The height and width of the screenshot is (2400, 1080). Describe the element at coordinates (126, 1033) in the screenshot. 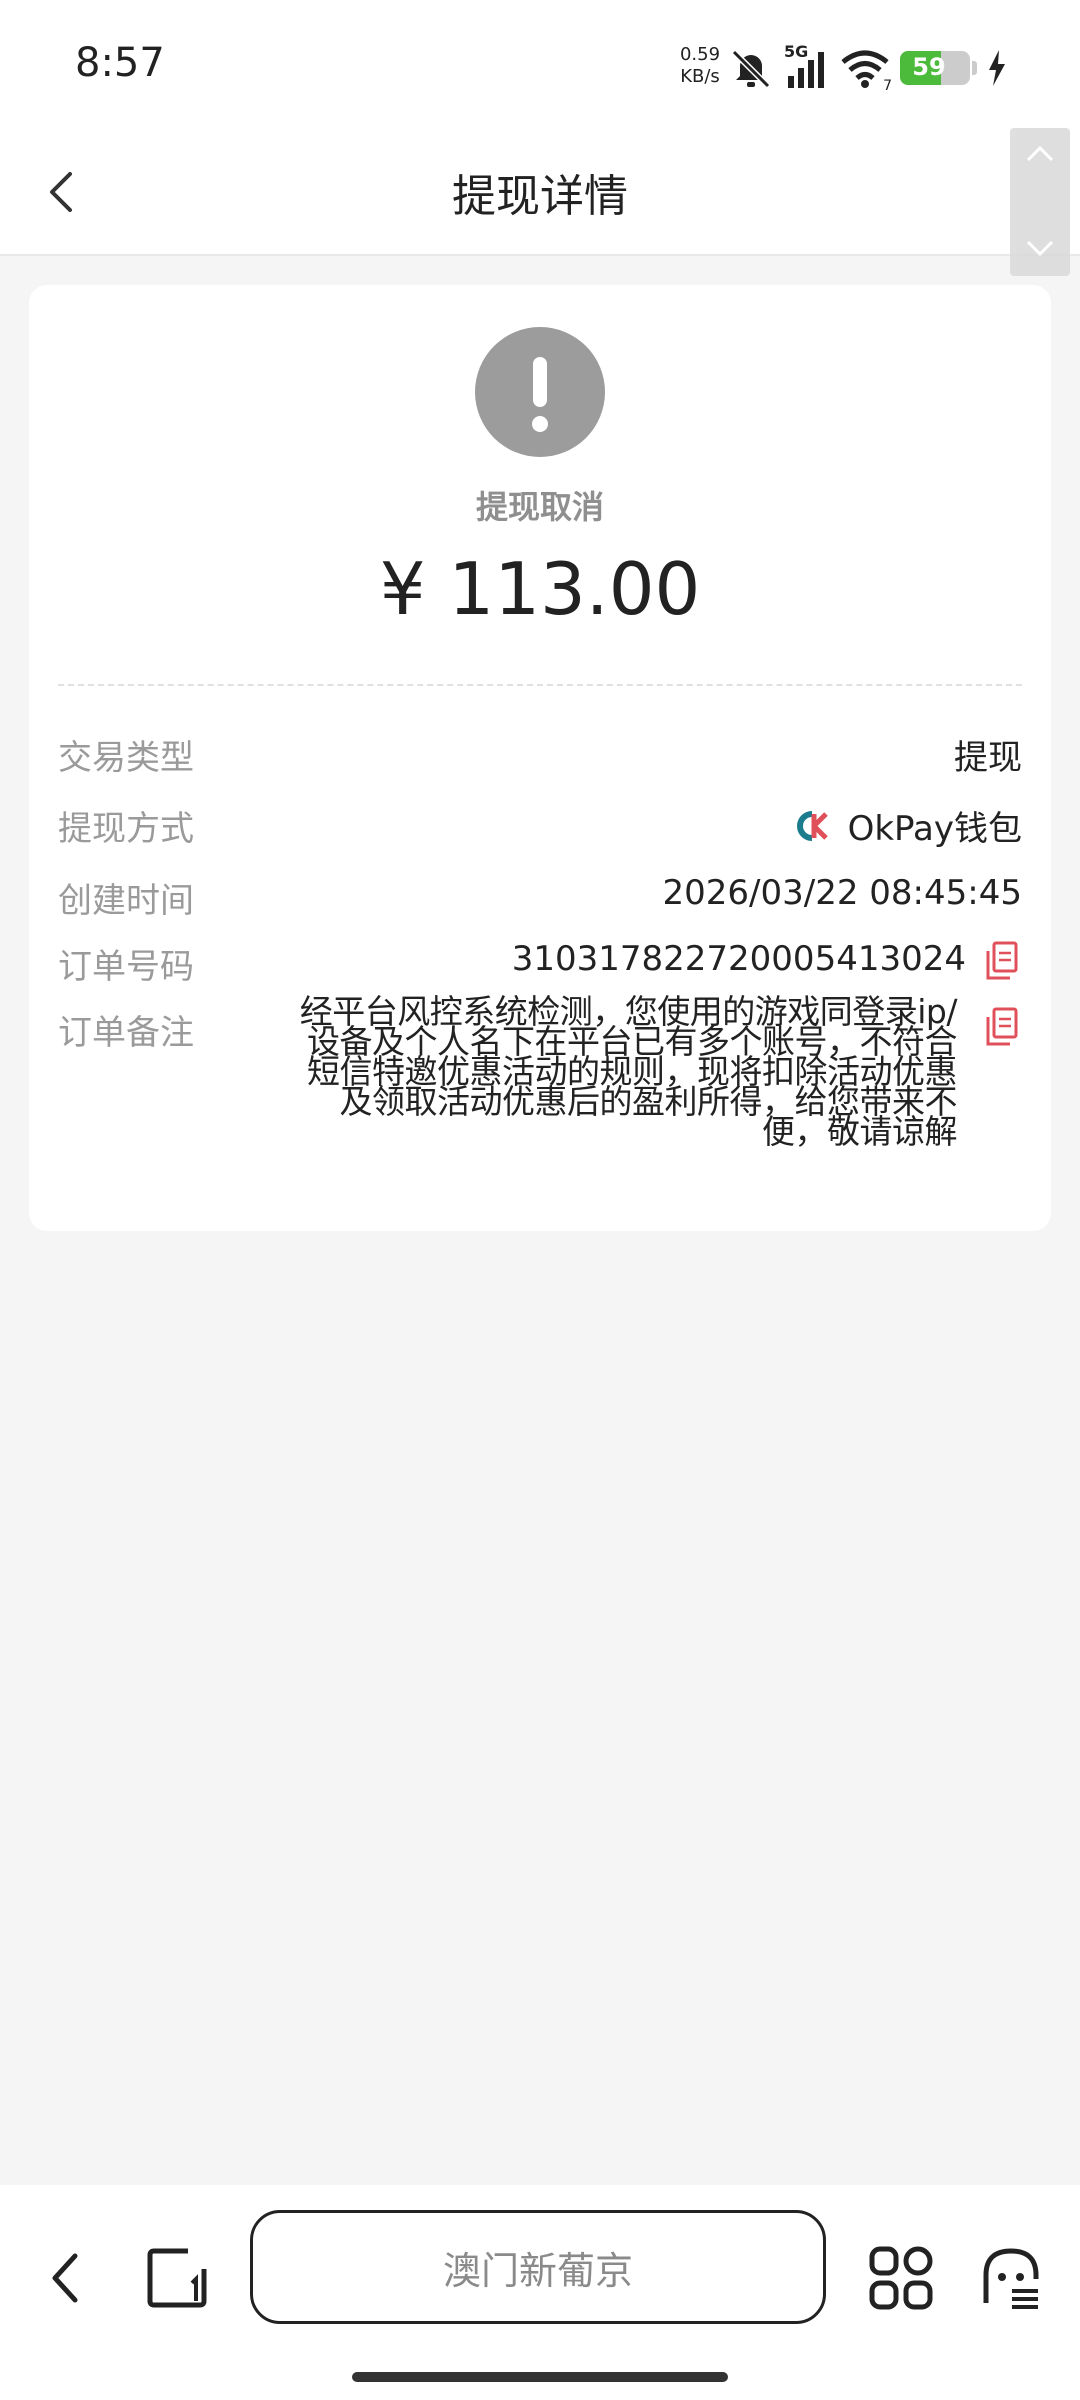

I see `order-remark-label: 订单备注` at that location.